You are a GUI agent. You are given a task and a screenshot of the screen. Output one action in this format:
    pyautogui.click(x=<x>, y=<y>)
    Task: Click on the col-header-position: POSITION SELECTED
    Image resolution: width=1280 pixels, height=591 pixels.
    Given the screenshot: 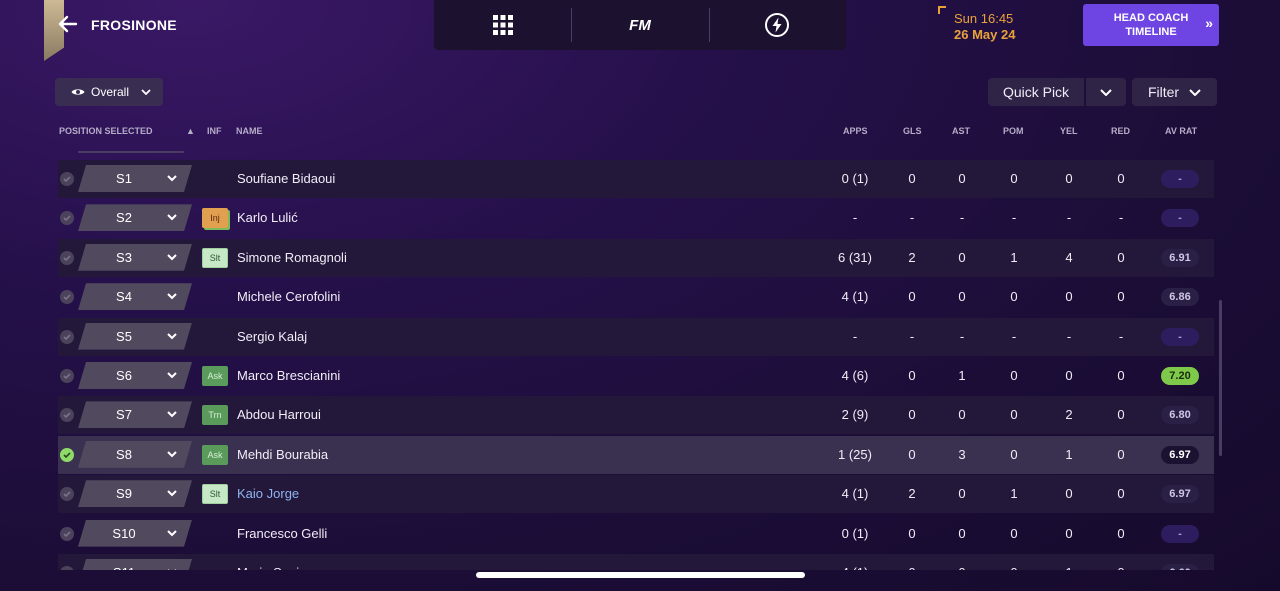 What is the action you would take?
    pyautogui.click(x=106, y=131)
    